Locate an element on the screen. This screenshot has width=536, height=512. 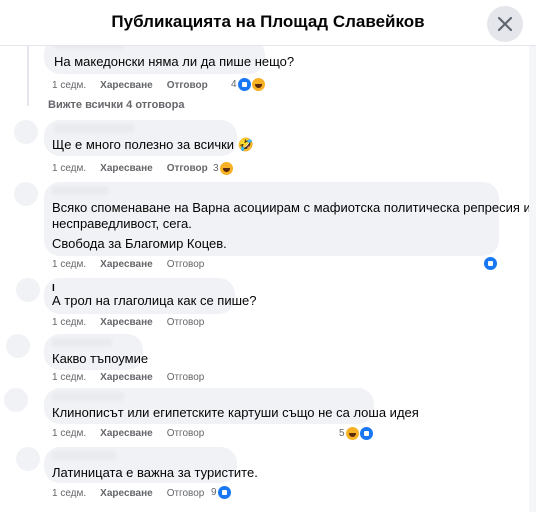
reaction-summary is located at coordinates (490, 263).